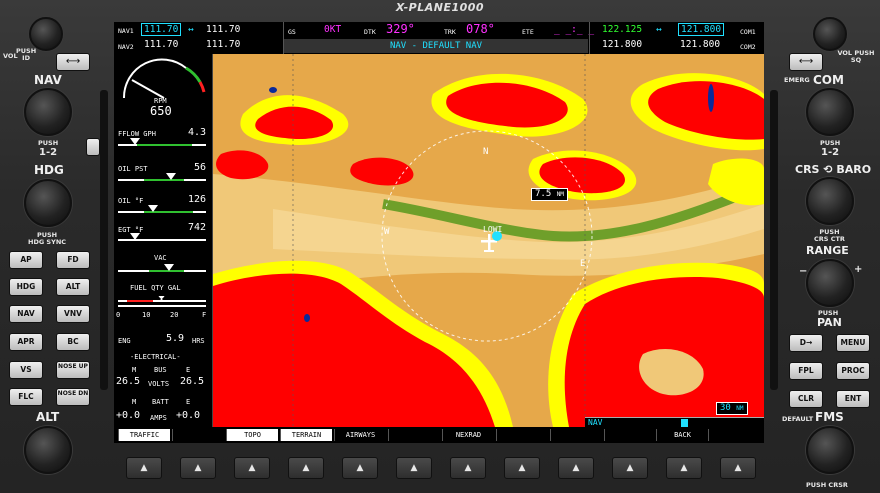 The image size is (880, 493). I want to click on softkey-label-1: TRAFFIC, so click(144, 435).